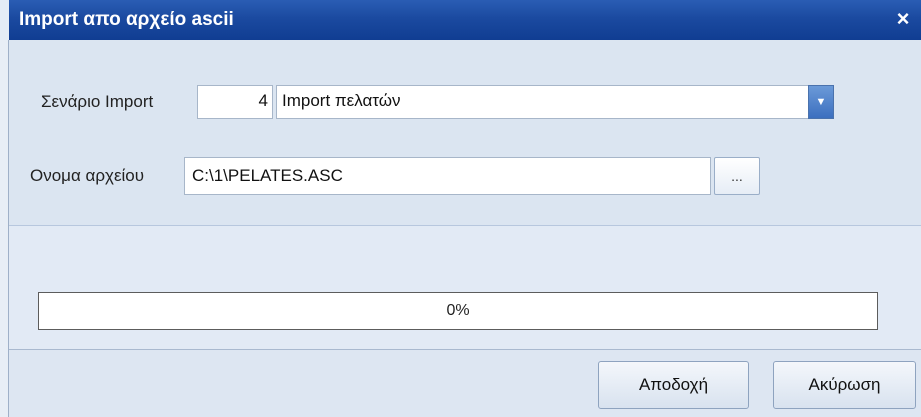  Describe the element at coordinates (542, 102) in the screenshot. I see `scenario-select: Import πελατών` at that location.